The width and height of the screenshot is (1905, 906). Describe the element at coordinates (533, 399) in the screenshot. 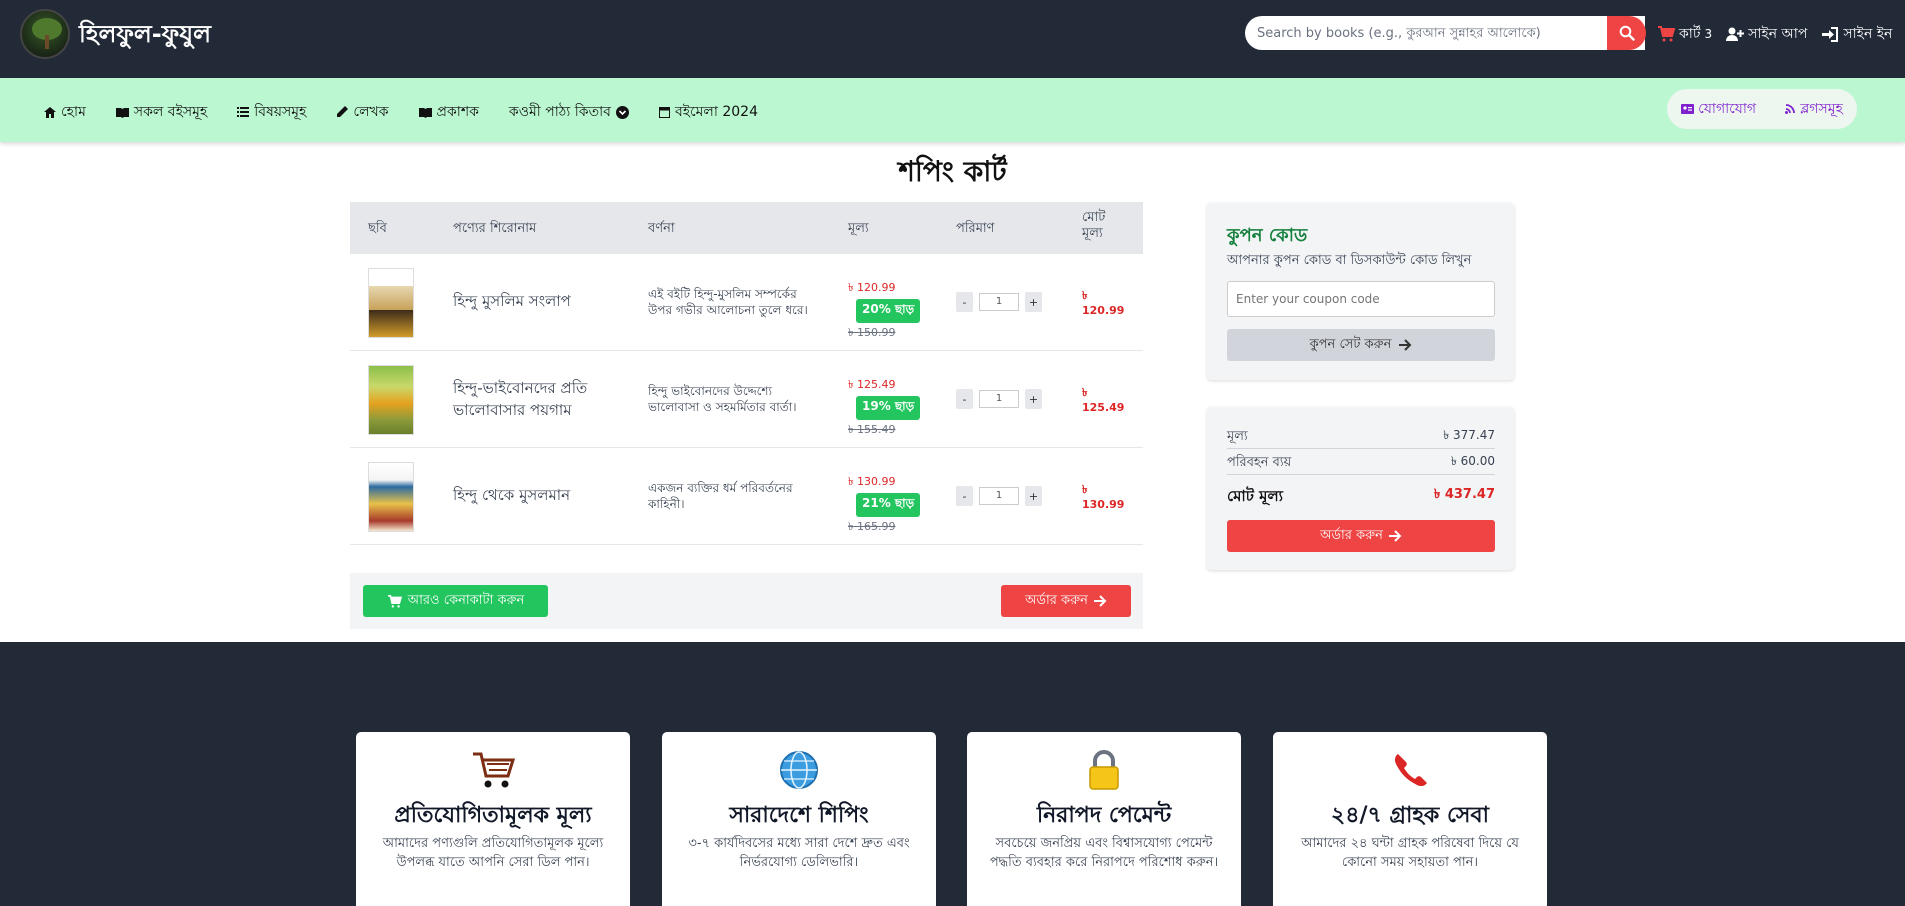

I see `product-title: হিন্দু-ভাইবোনদের প্রতি ভালোবাসার পয়গাম` at that location.